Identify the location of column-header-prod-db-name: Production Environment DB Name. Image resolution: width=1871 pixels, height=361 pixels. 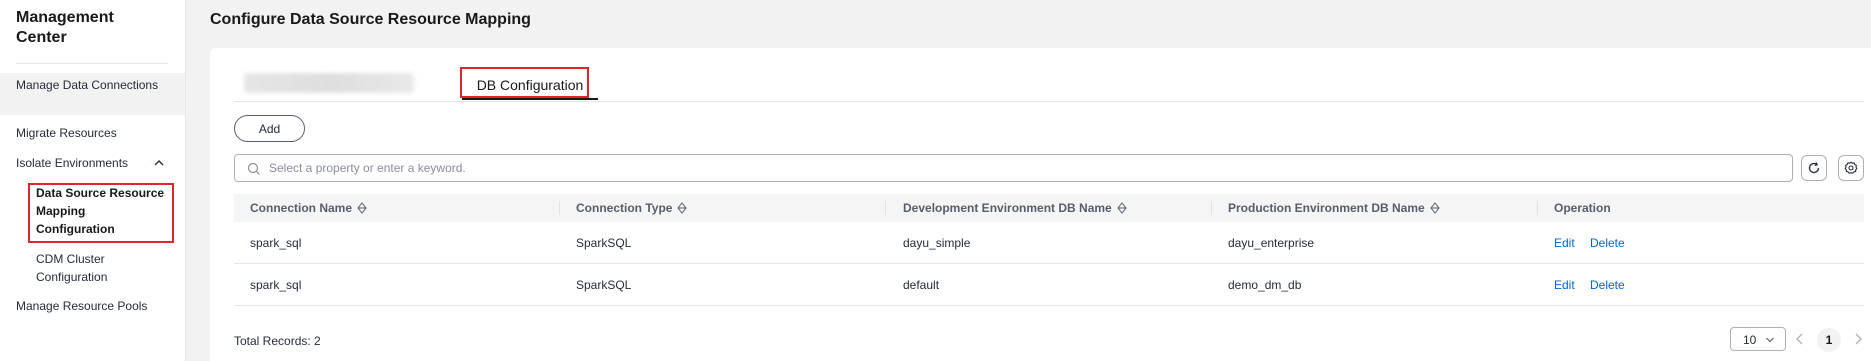
(1334, 208).